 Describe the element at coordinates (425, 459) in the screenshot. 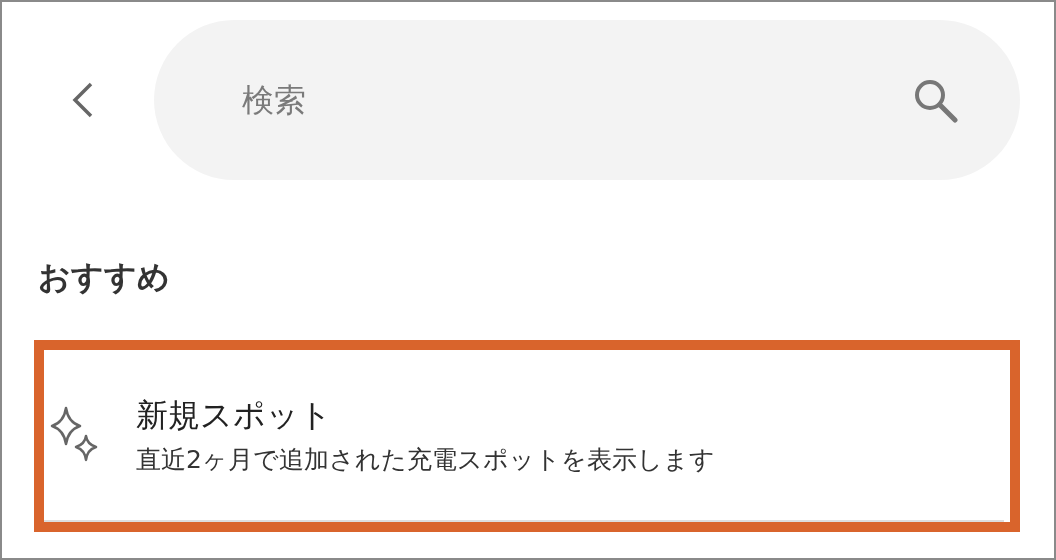

I see `item-description: 直近2ヶ月で追加された充電スポットを表示します` at that location.